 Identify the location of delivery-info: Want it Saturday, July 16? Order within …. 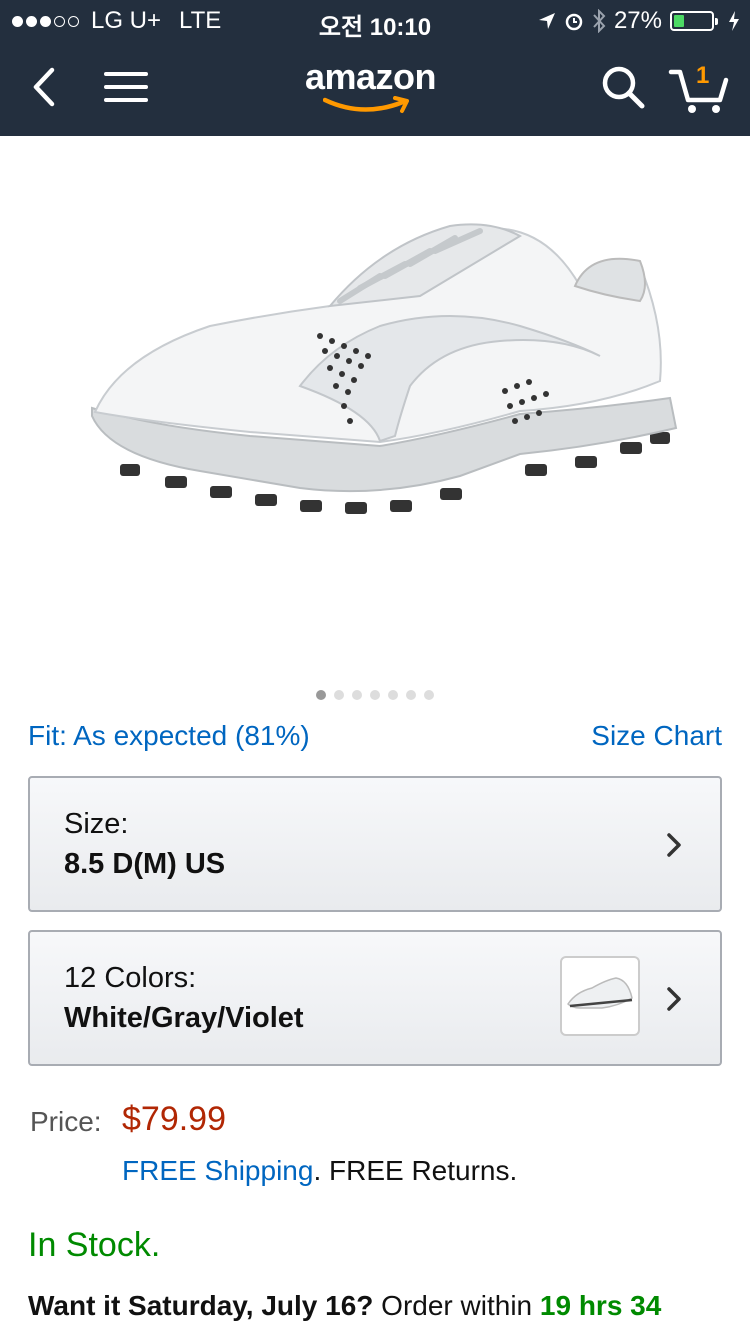
(344, 1306).